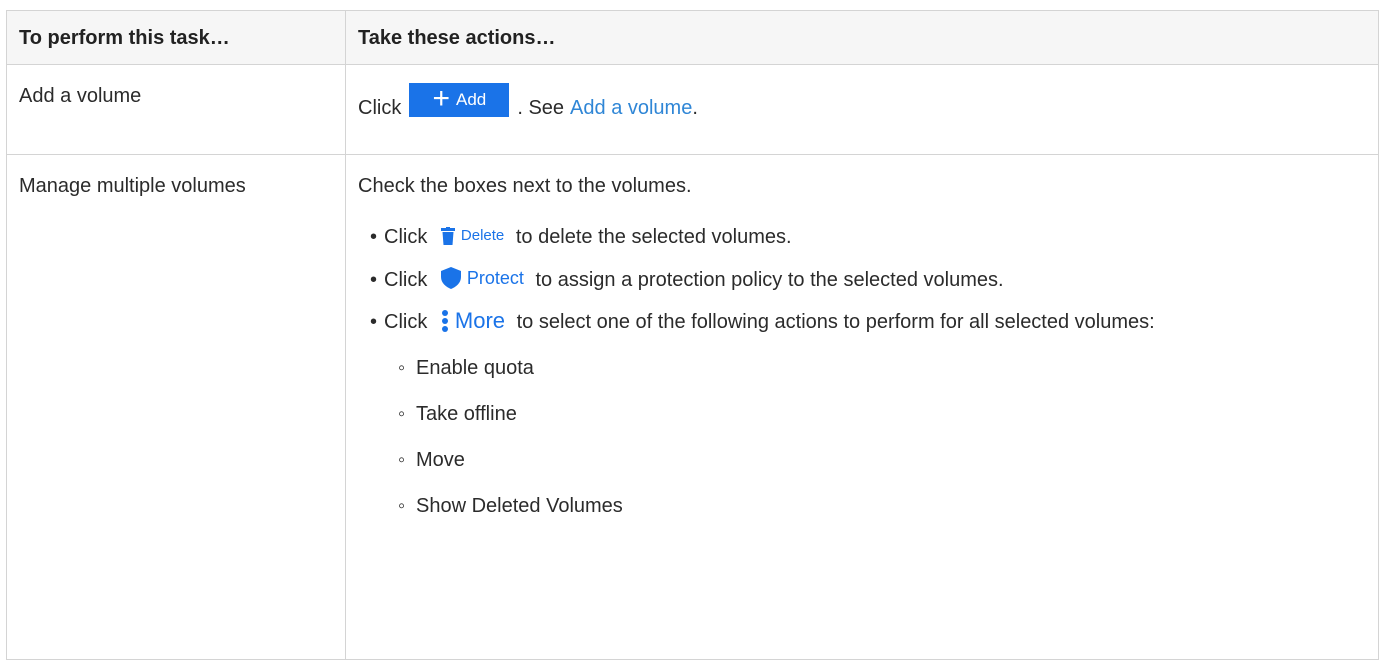  Describe the element at coordinates (653, 237) in the screenshot. I see `bullet-text: to delete the selected volumes.` at that location.